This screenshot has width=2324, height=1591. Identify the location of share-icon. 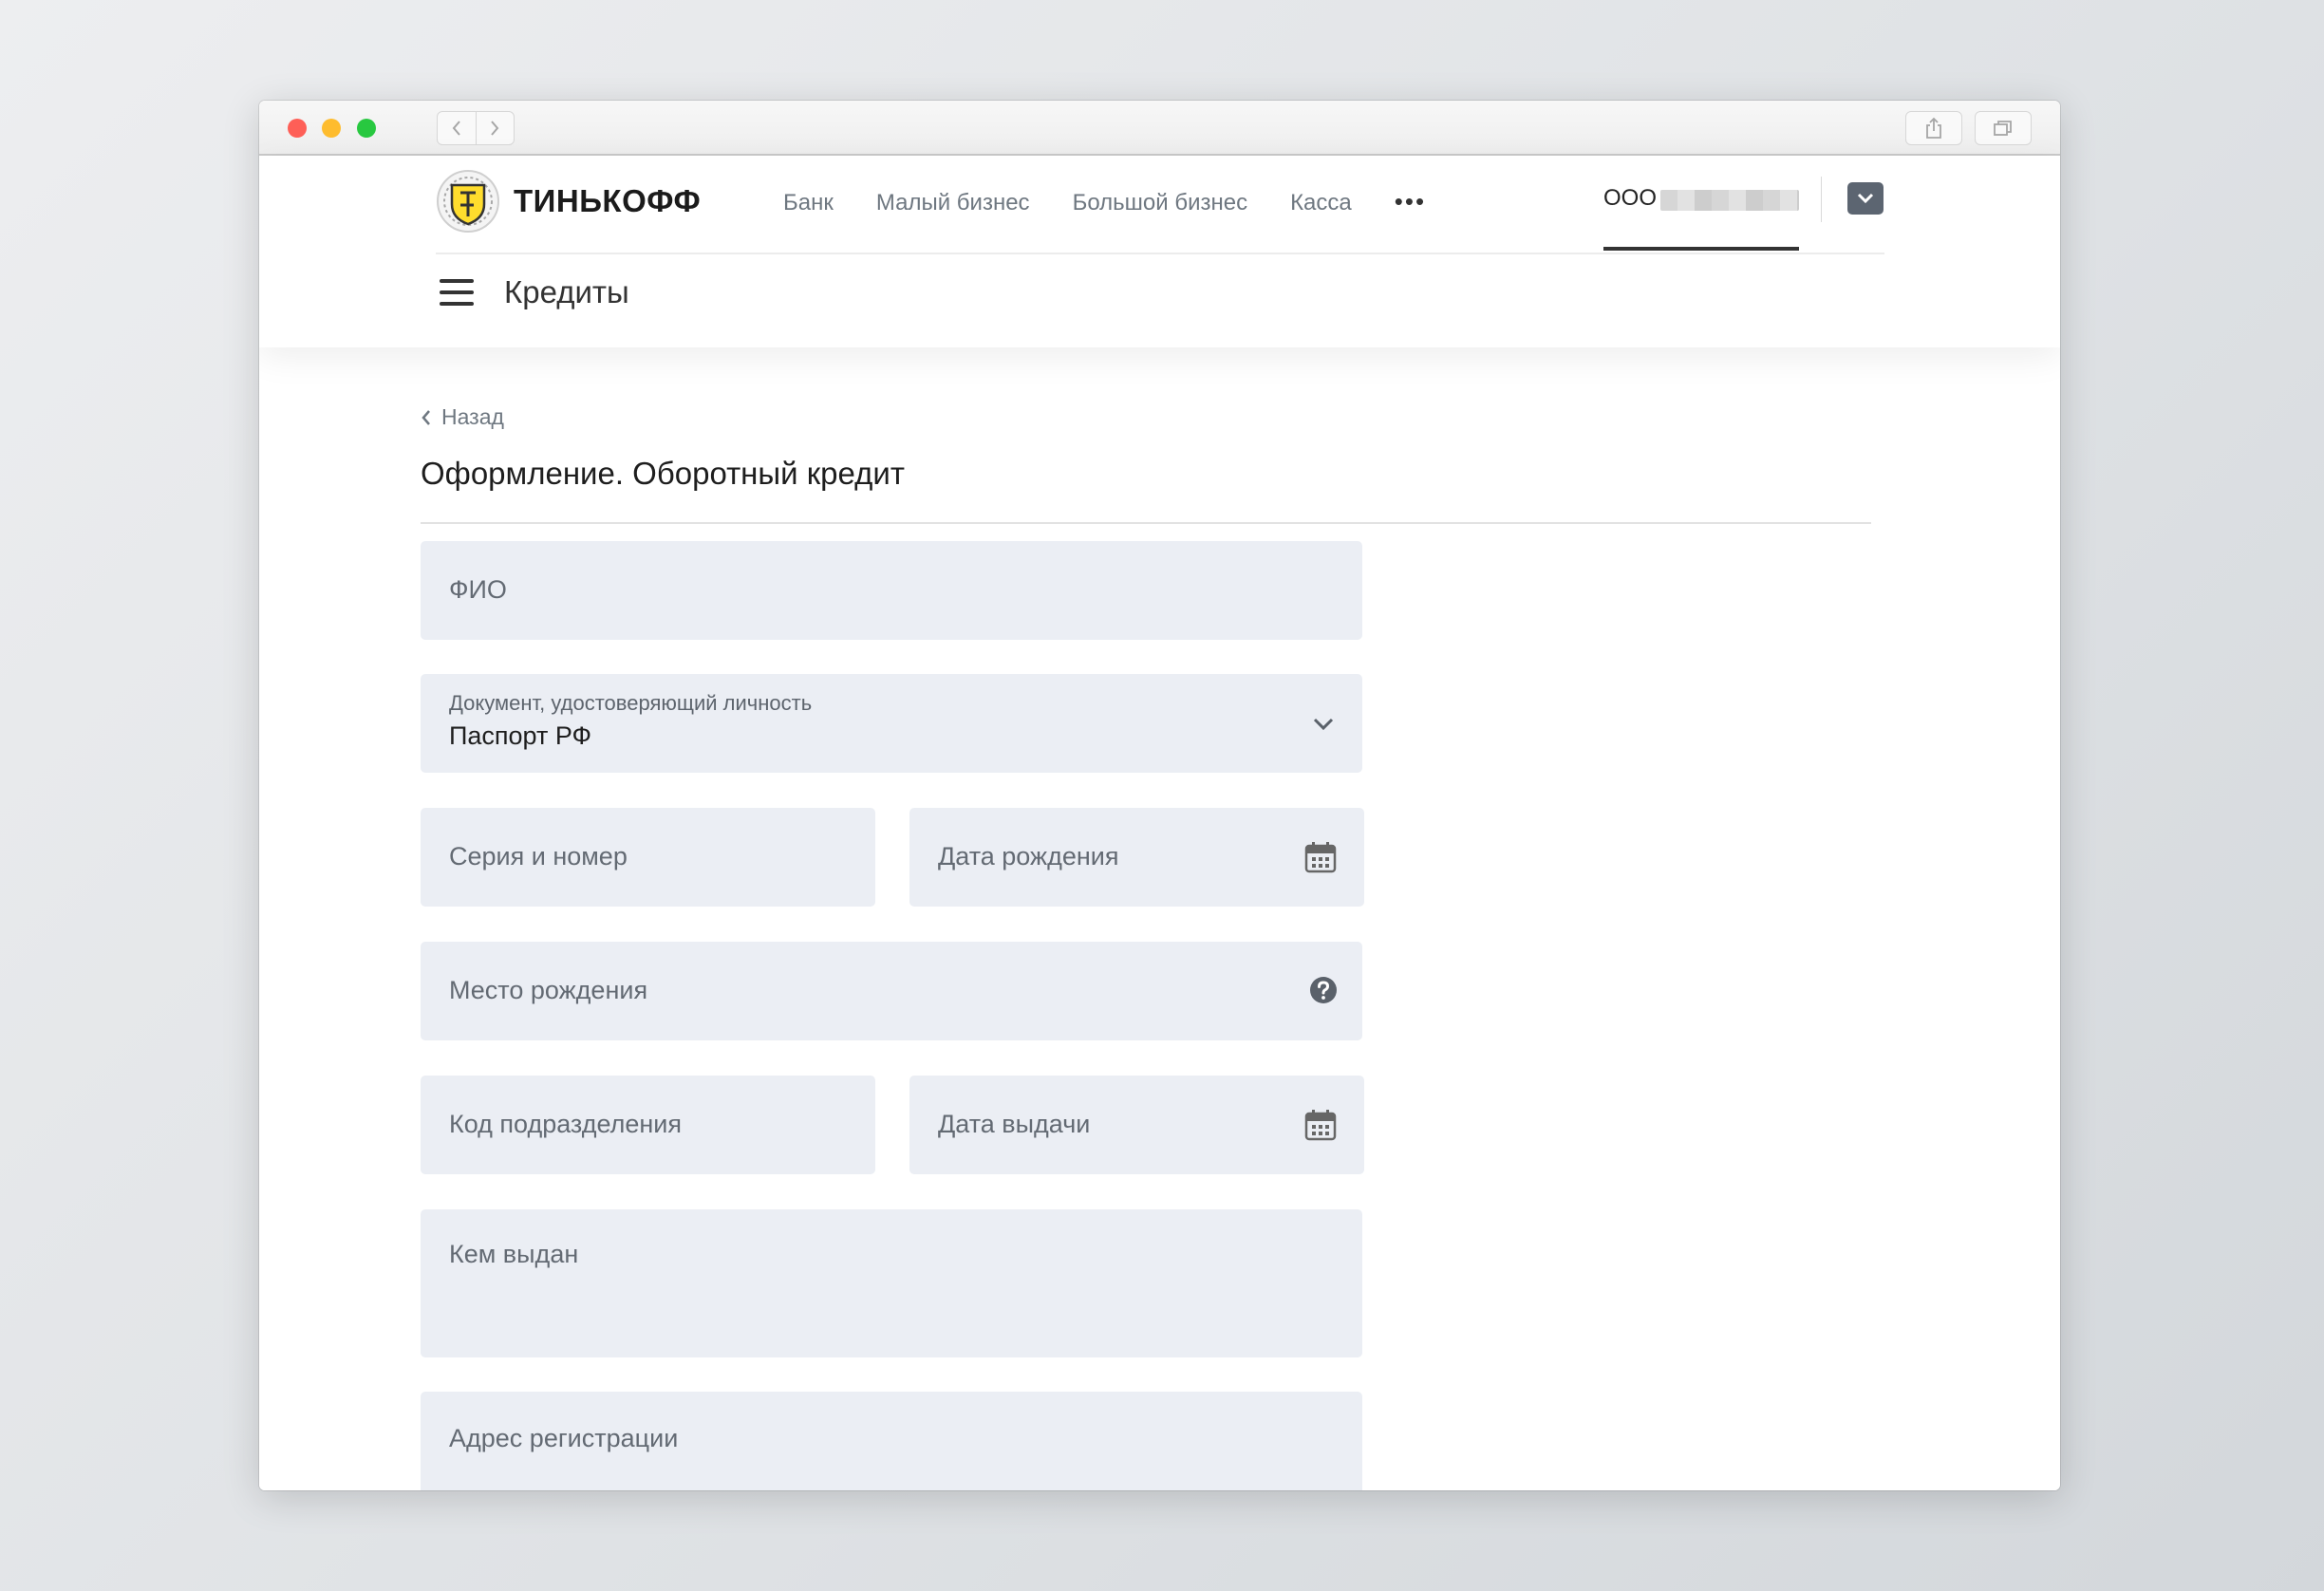
(1933, 128).